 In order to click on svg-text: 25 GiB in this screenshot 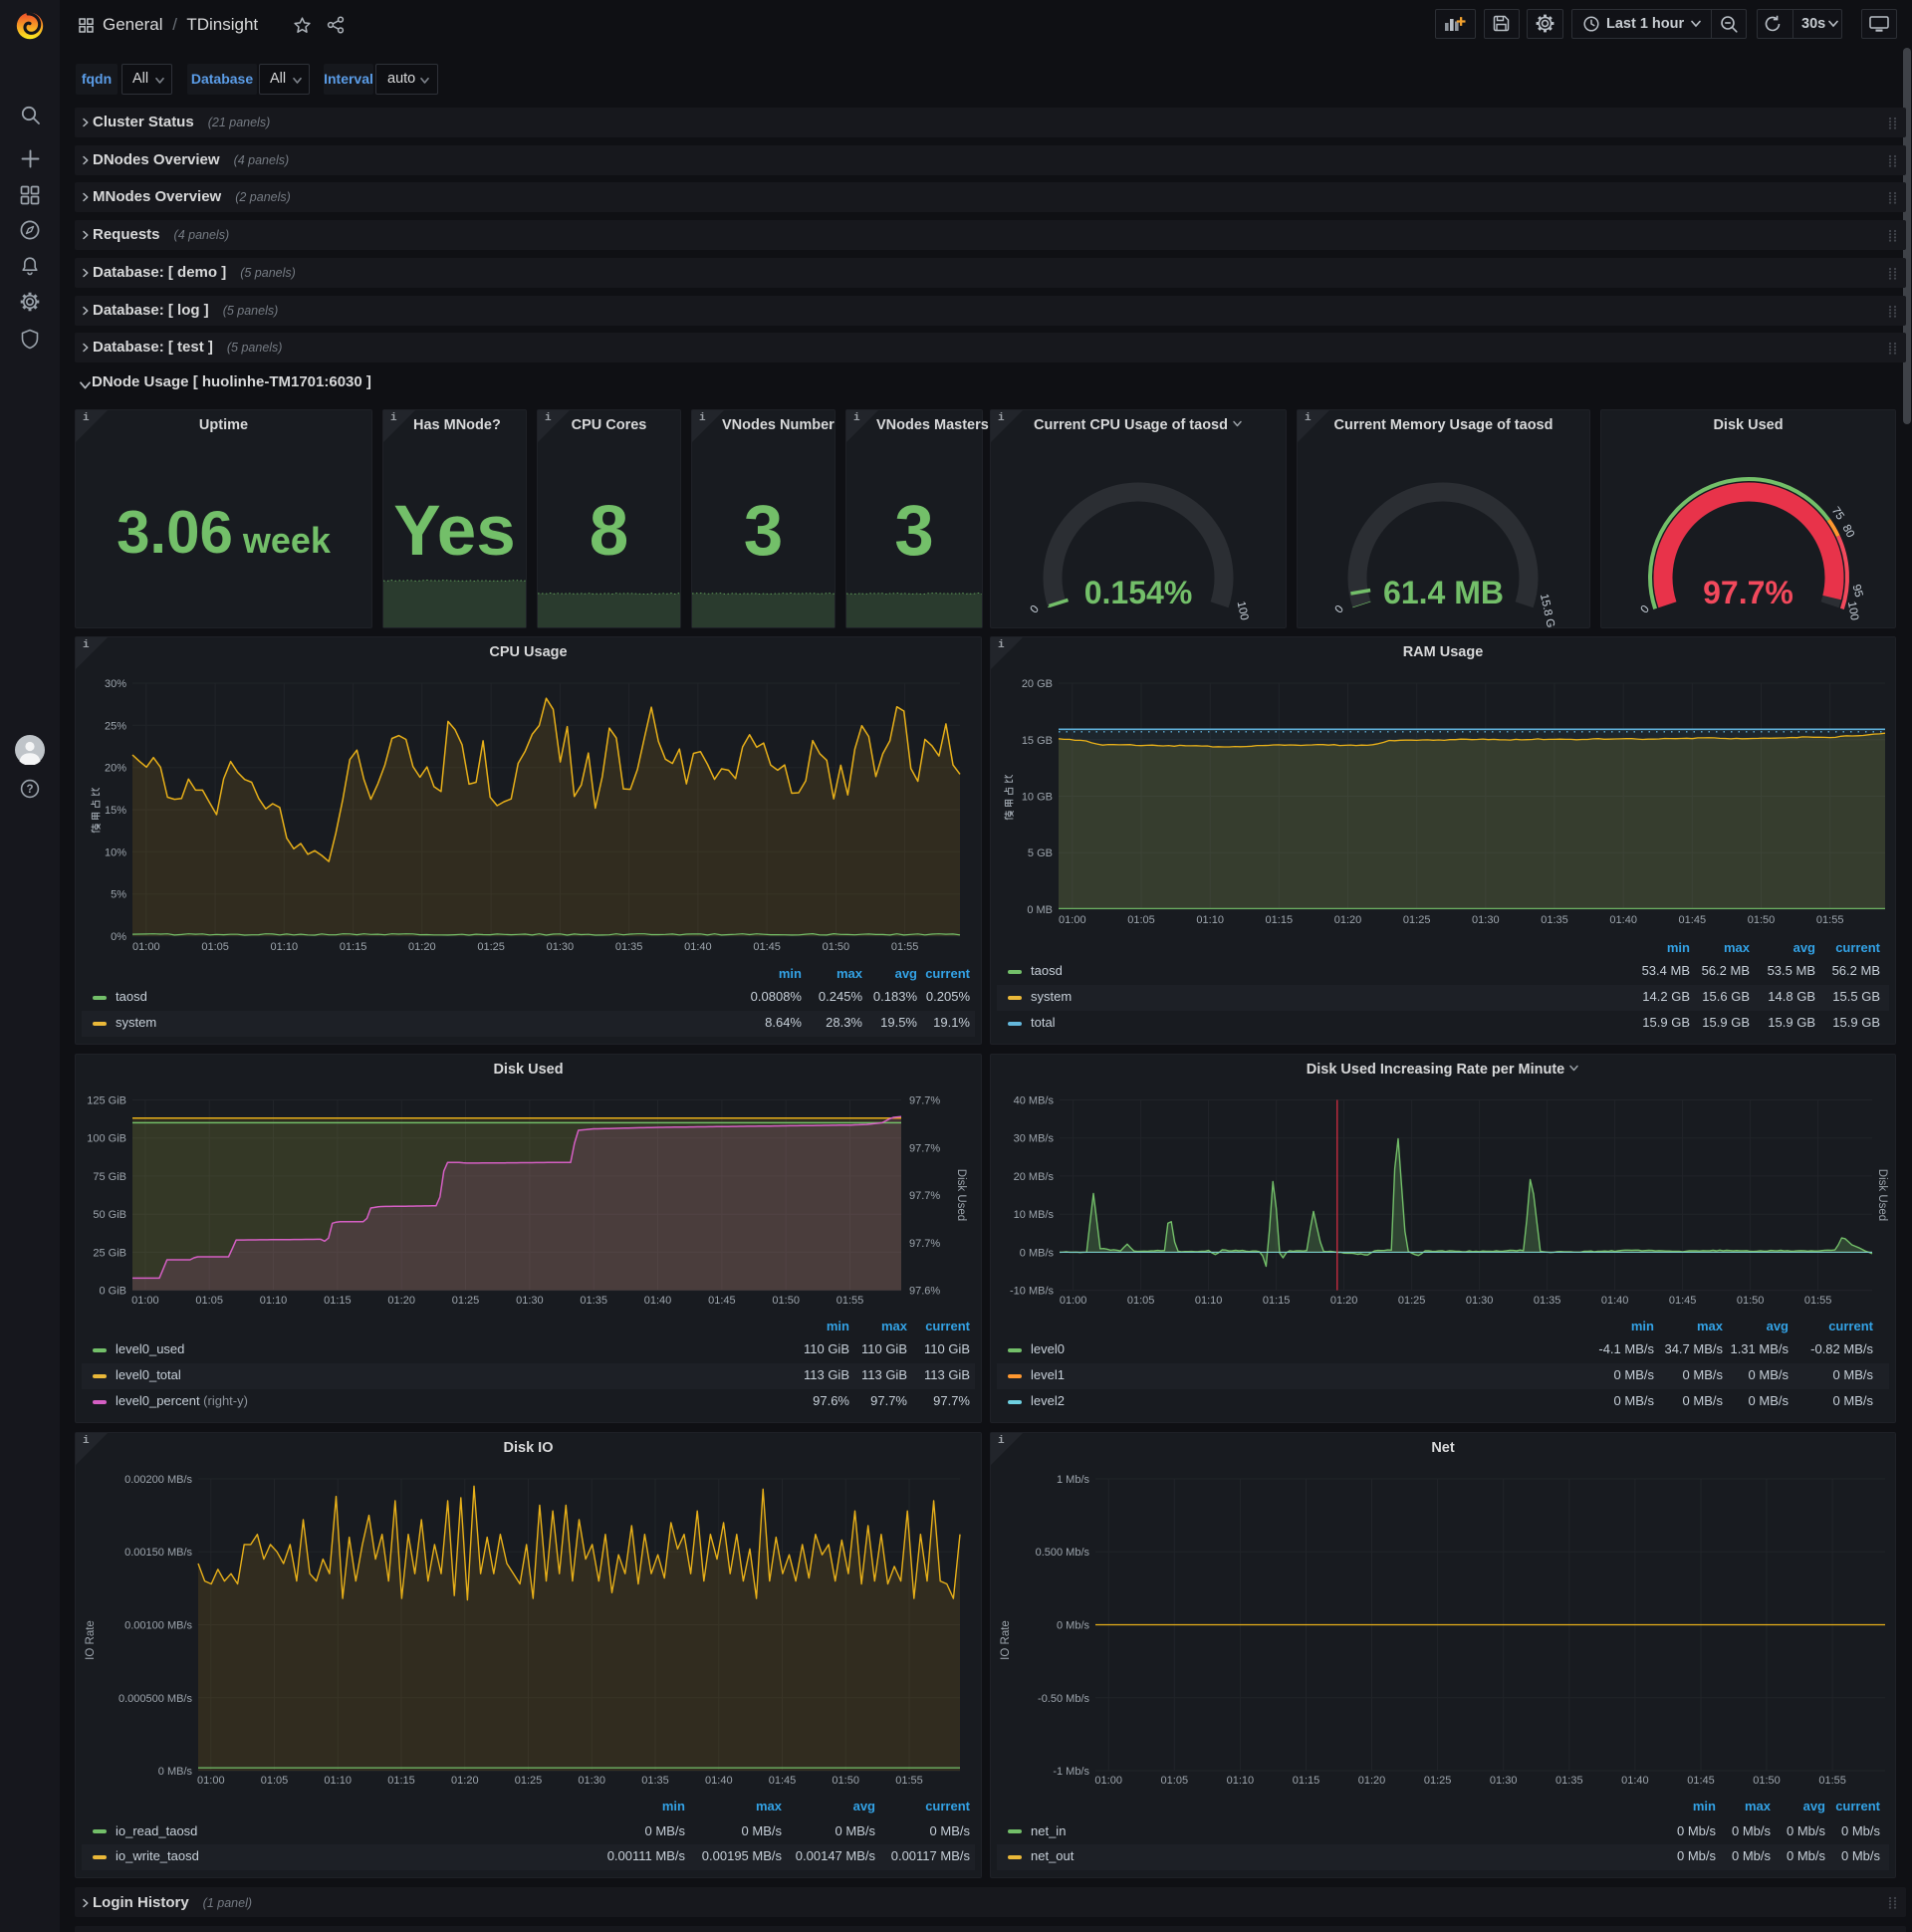, I will do `click(109, 1253)`.